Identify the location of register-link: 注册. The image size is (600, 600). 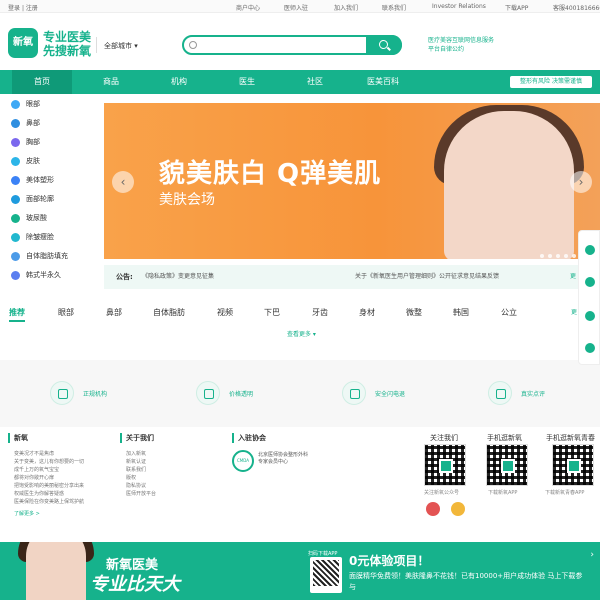
(32, 8).